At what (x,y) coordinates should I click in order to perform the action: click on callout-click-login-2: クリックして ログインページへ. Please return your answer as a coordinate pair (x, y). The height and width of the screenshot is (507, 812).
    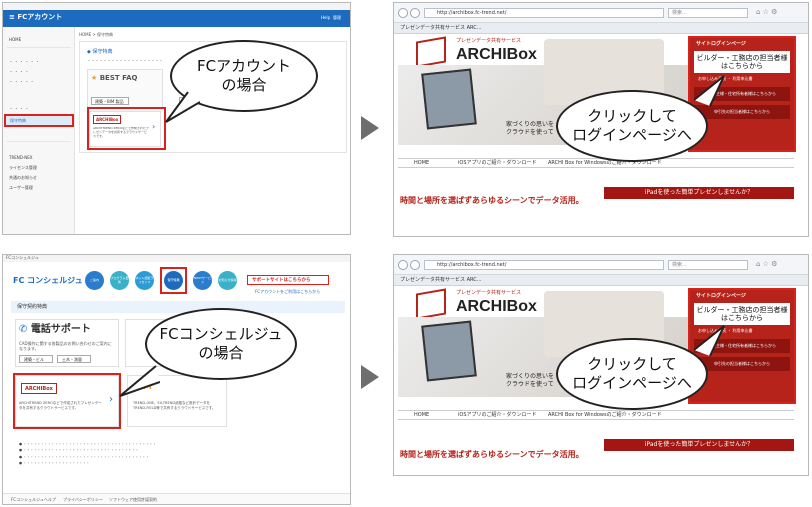
    Looking at the image, I should click on (632, 374).